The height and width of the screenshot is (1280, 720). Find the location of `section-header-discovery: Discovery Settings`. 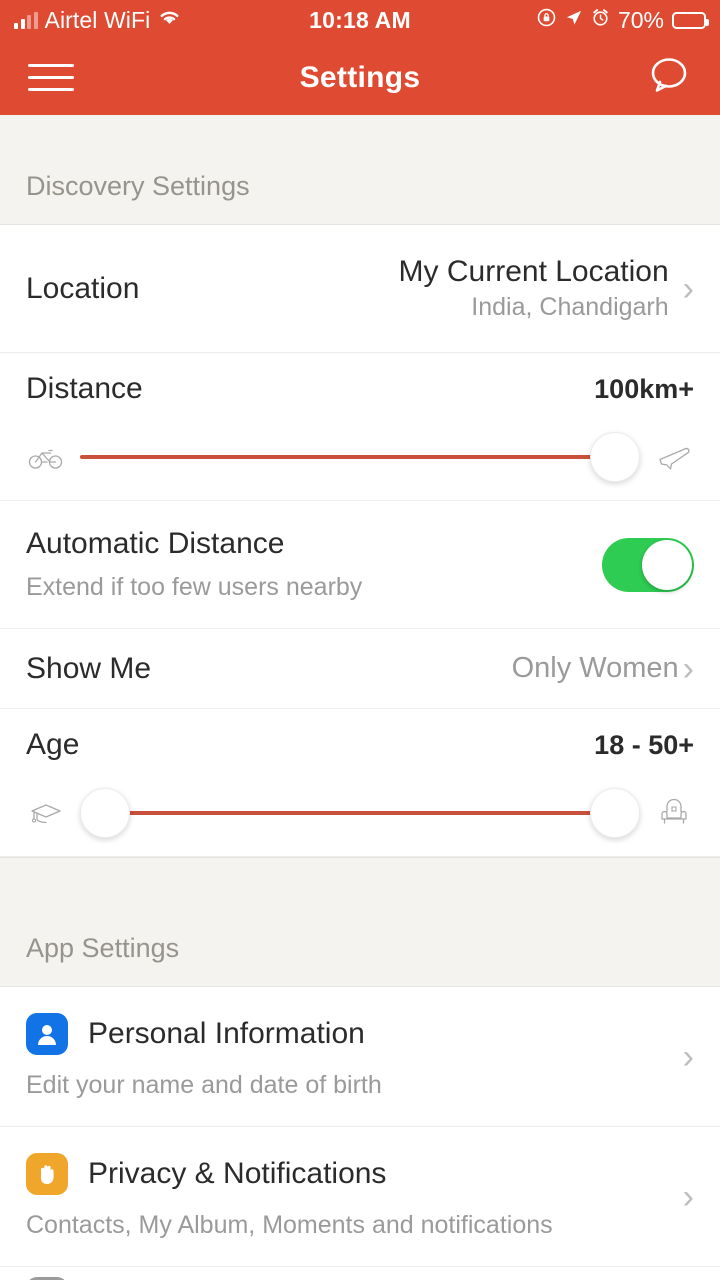

section-header-discovery: Discovery Settings is located at coordinates (360, 170).